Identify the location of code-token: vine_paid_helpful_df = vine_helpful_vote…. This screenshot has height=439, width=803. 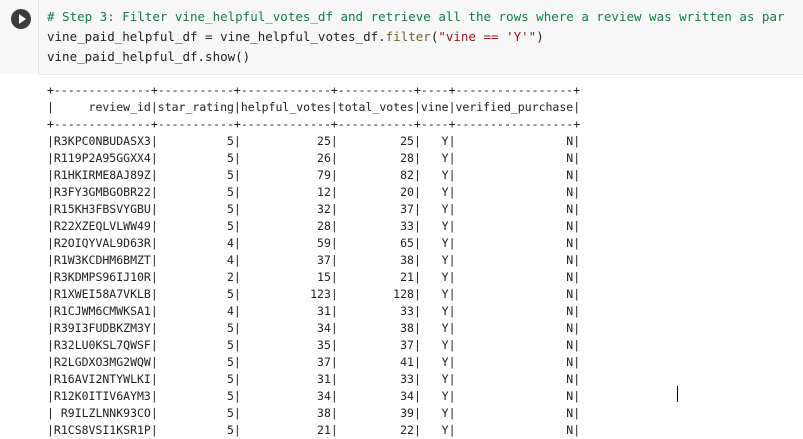
(216, 36).